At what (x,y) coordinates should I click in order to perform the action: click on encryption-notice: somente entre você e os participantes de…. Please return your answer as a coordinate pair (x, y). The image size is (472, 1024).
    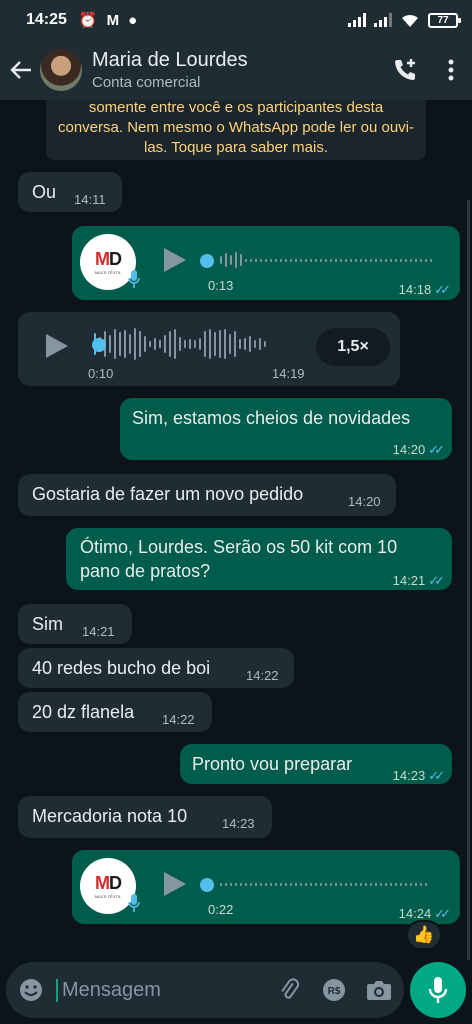
    Looking at the image, I should click on (236, 130).